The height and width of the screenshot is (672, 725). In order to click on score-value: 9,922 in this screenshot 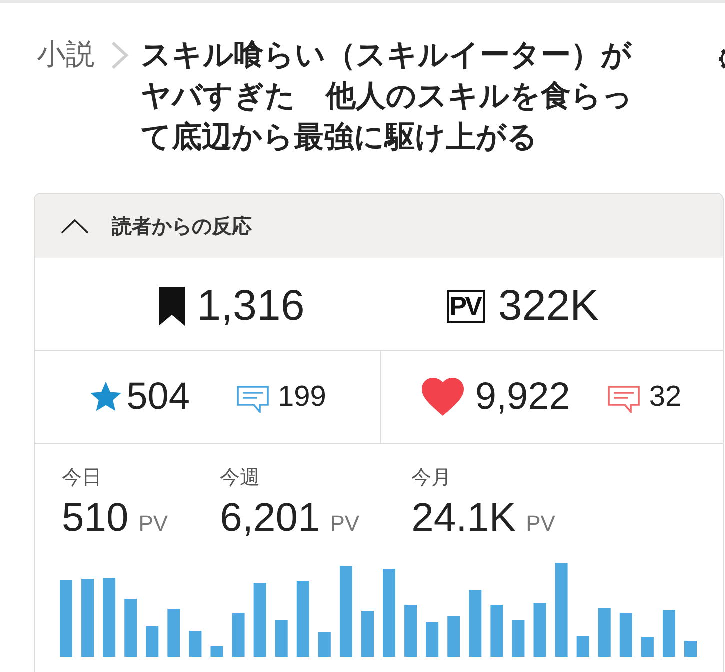, I will do `click(522, 397)`.